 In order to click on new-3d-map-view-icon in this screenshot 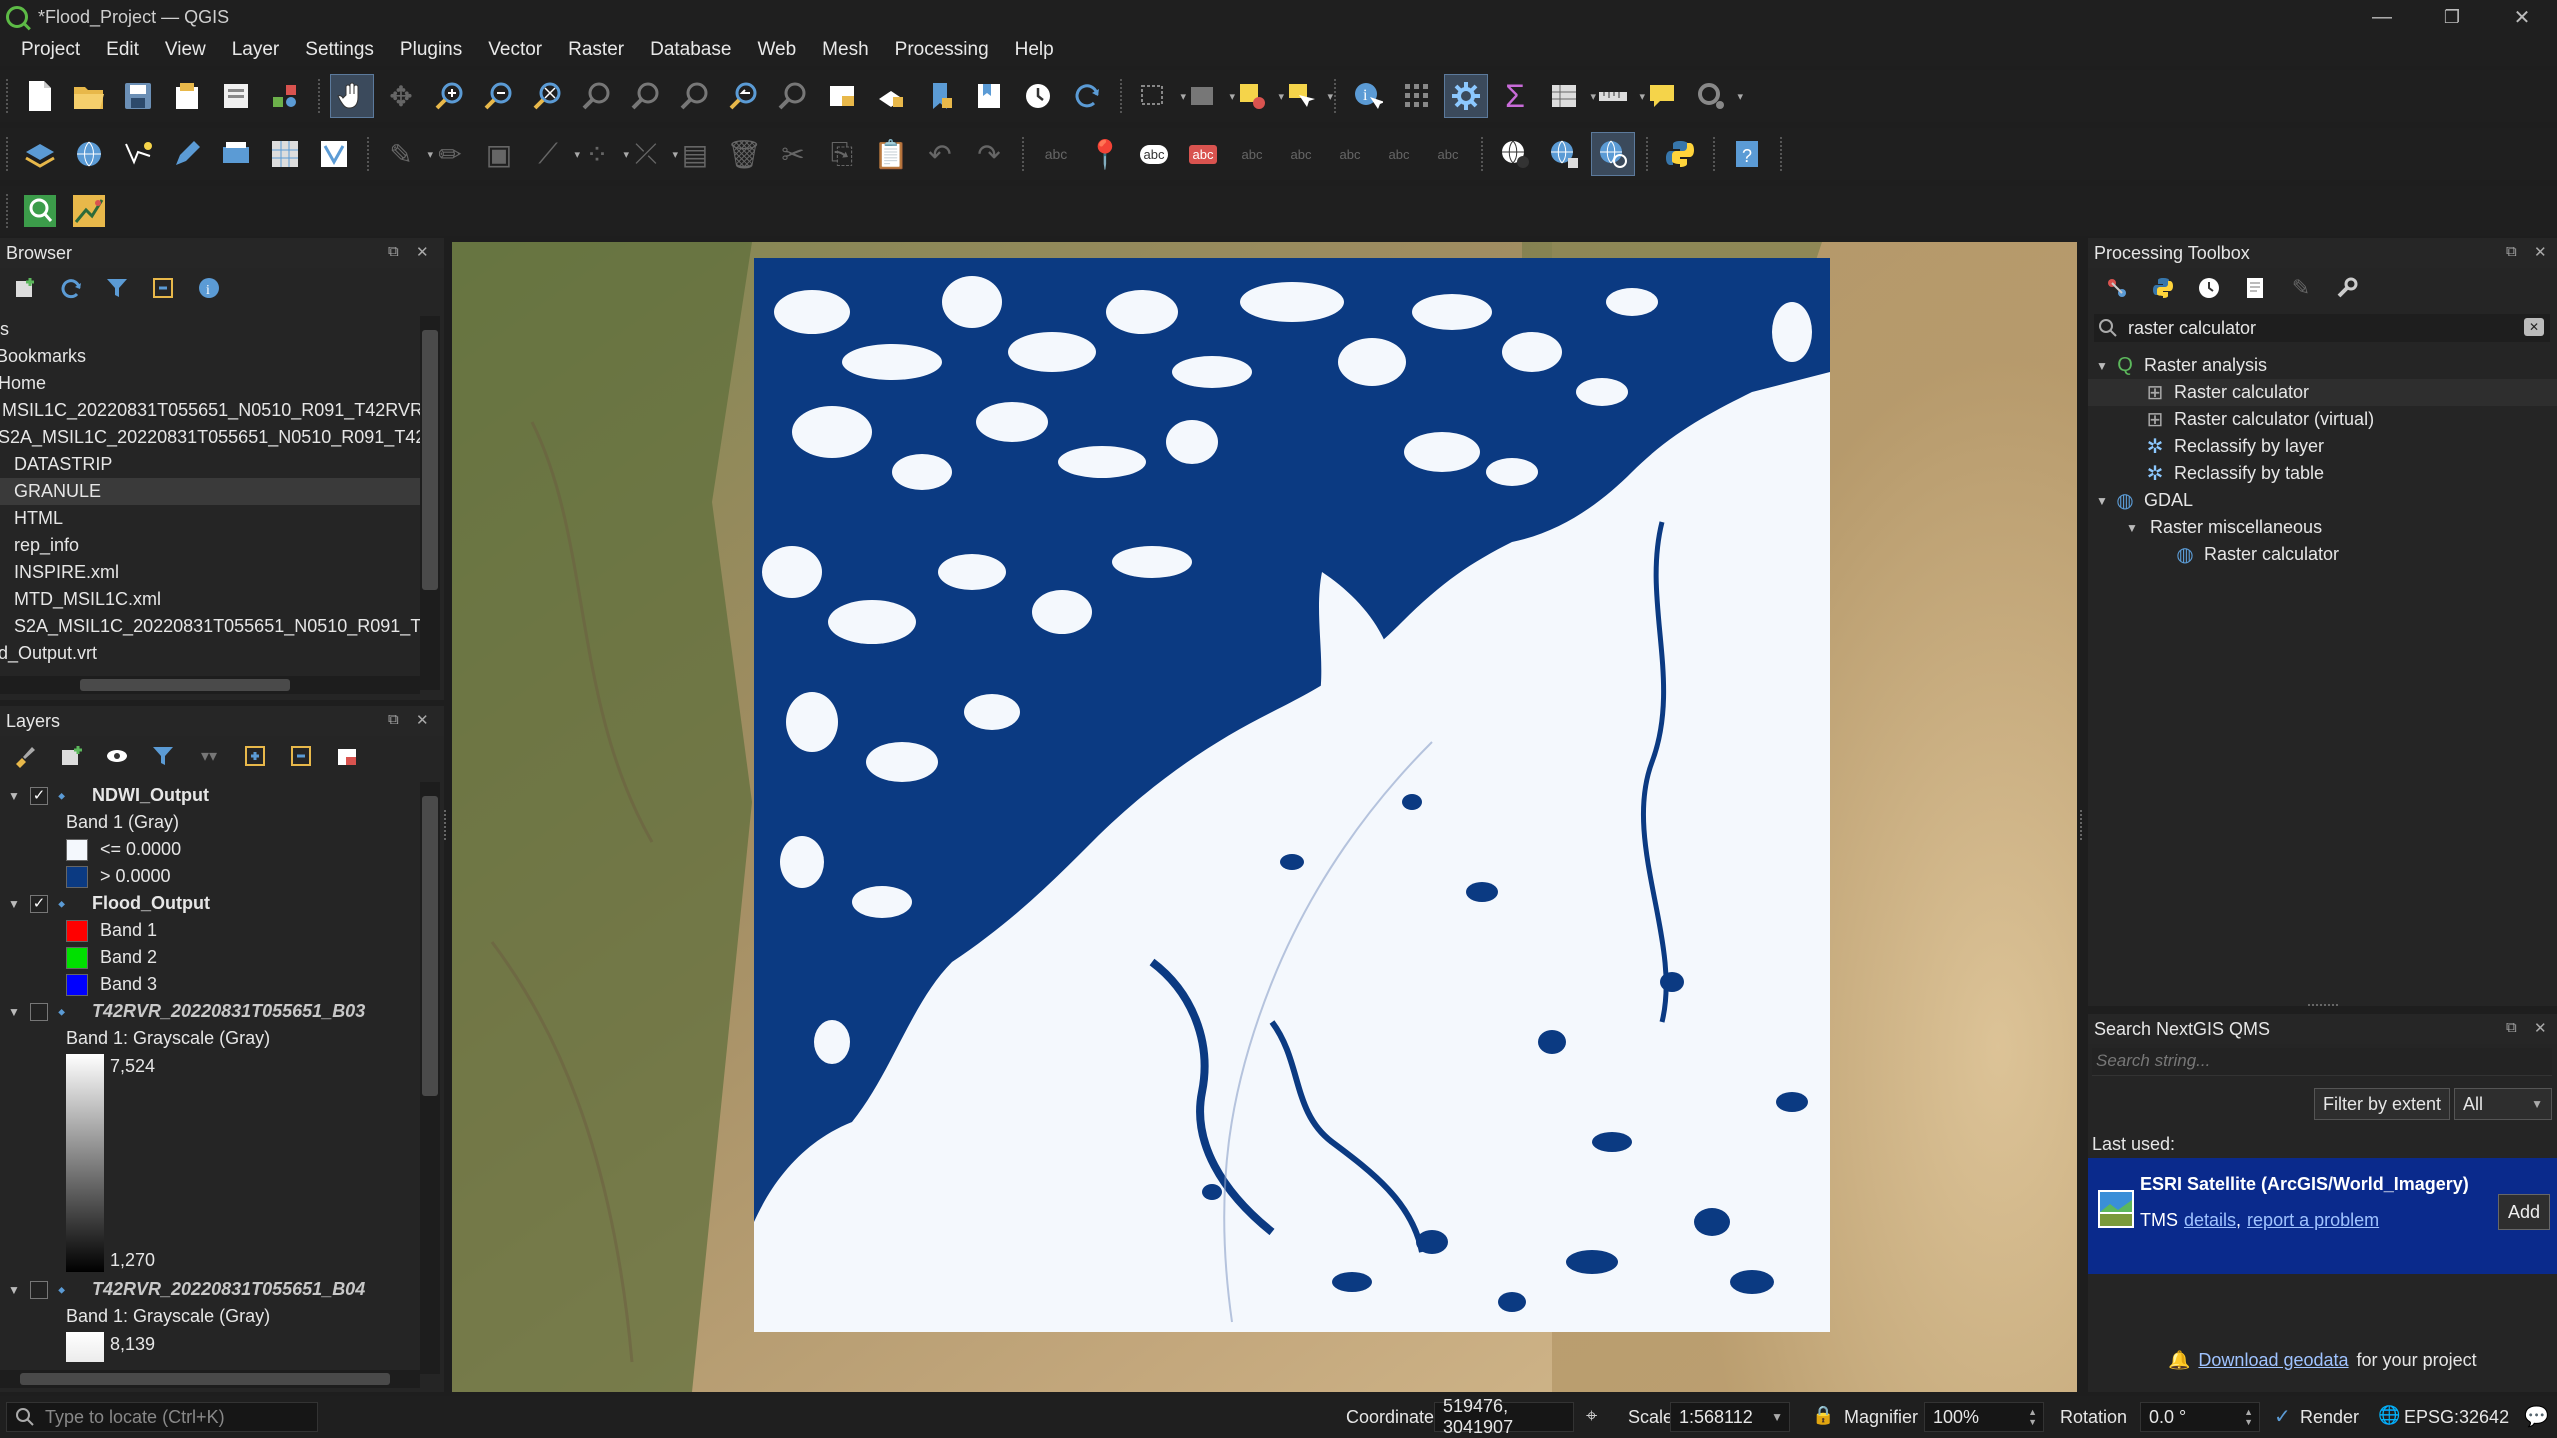, I will do `click(891, 96)`.